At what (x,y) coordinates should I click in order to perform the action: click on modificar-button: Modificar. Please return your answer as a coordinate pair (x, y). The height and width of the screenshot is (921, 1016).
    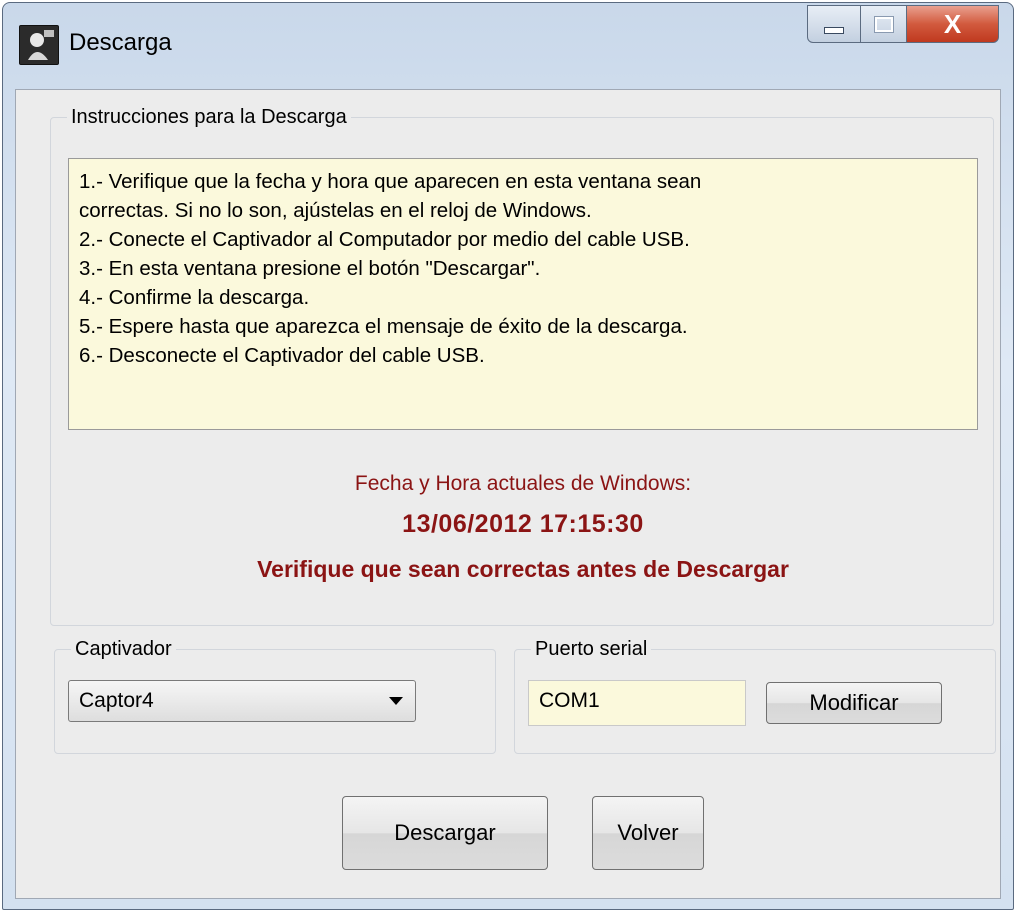
    Looking at the image, I should click on (854, 703).